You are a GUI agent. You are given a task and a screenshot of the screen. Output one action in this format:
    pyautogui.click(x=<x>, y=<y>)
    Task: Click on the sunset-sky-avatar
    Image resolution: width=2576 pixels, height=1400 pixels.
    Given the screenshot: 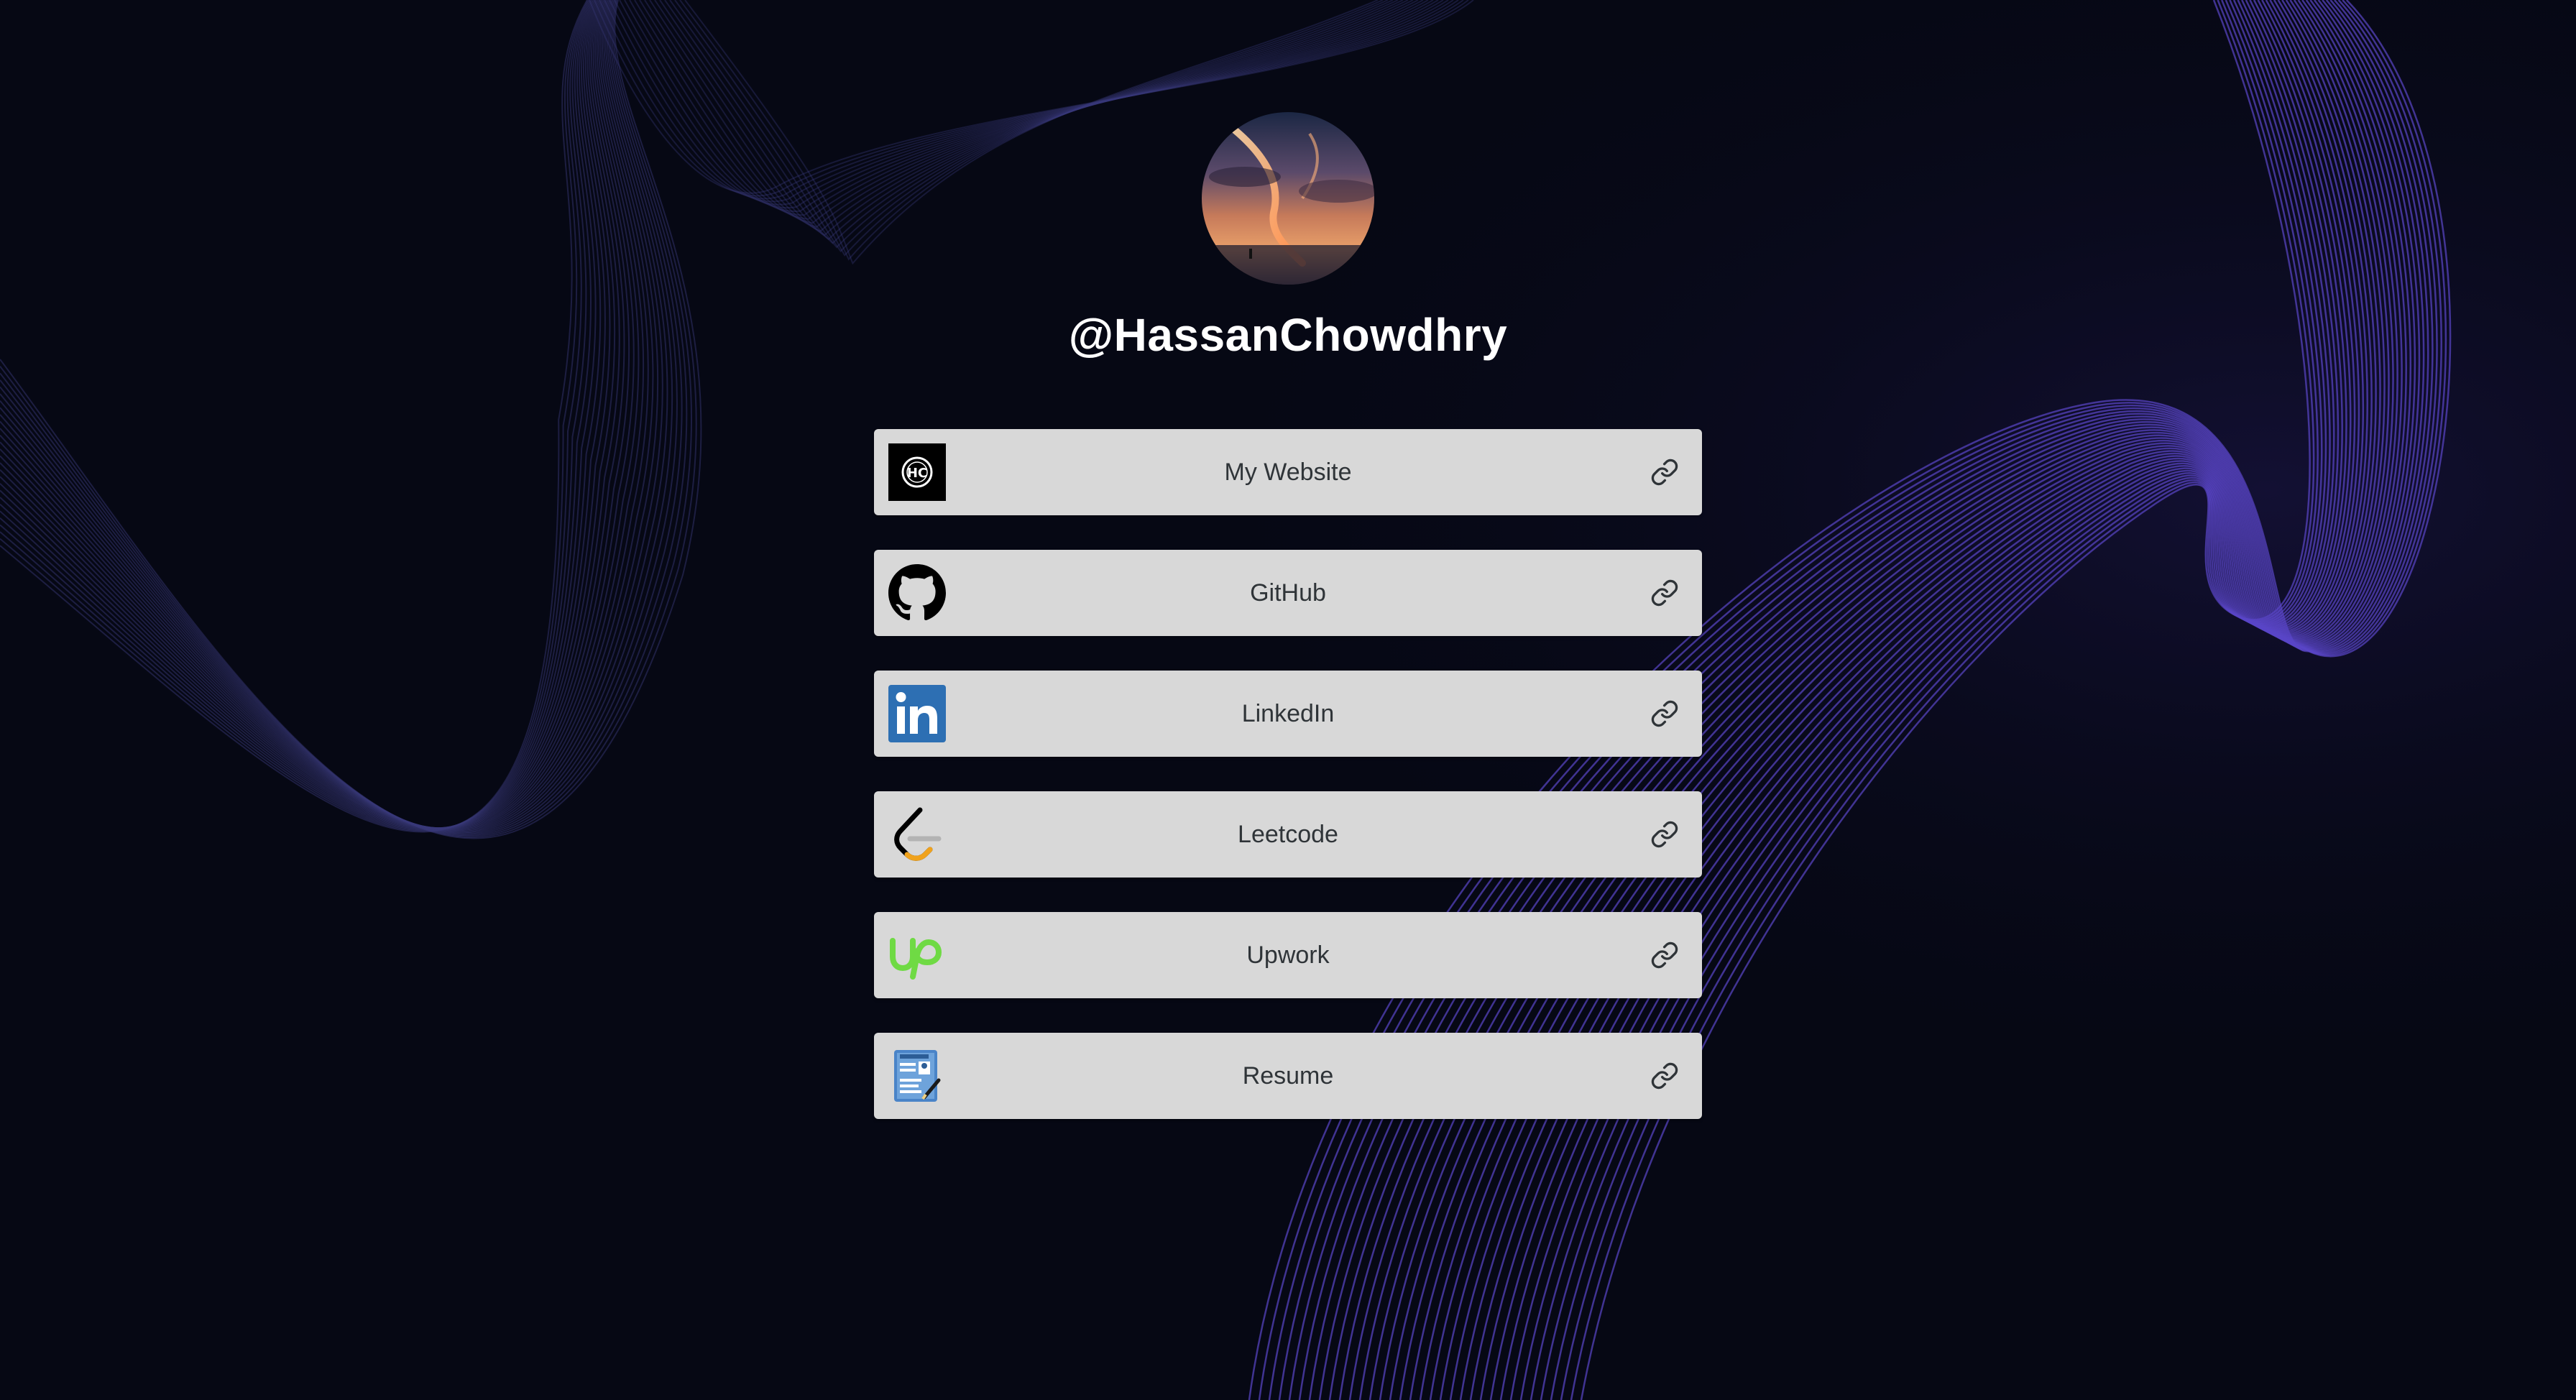 What is the action you would take?
    pyautogui.click(x=1288, y=198)
    